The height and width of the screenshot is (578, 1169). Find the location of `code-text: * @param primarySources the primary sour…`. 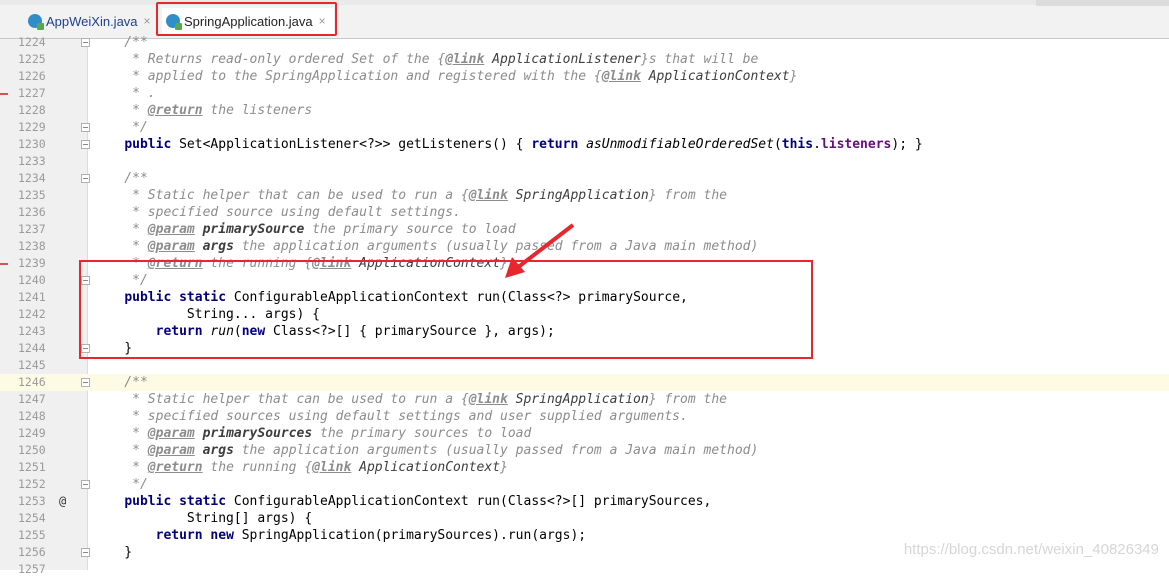

code-text: * @param primarySources the primary sour… is located at coordinates (312, 433).